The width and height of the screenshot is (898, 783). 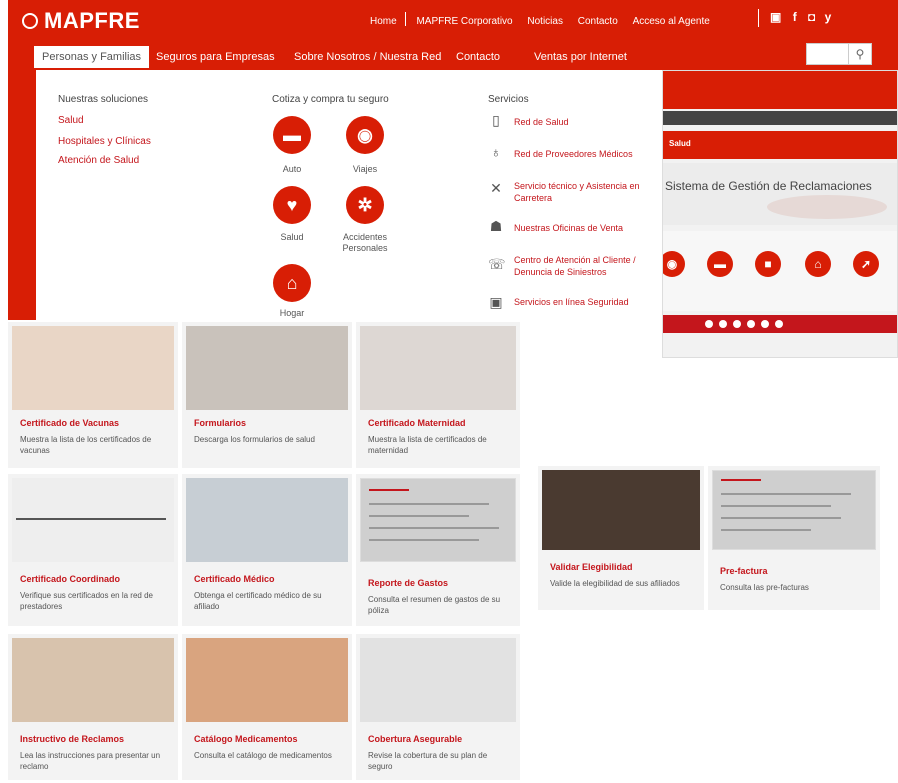 What do you see at coordinates (330, 99) in the screenshot?
I see `col2-heading: Cotiza y compra tu seguro` at bounding box center [330, 99].